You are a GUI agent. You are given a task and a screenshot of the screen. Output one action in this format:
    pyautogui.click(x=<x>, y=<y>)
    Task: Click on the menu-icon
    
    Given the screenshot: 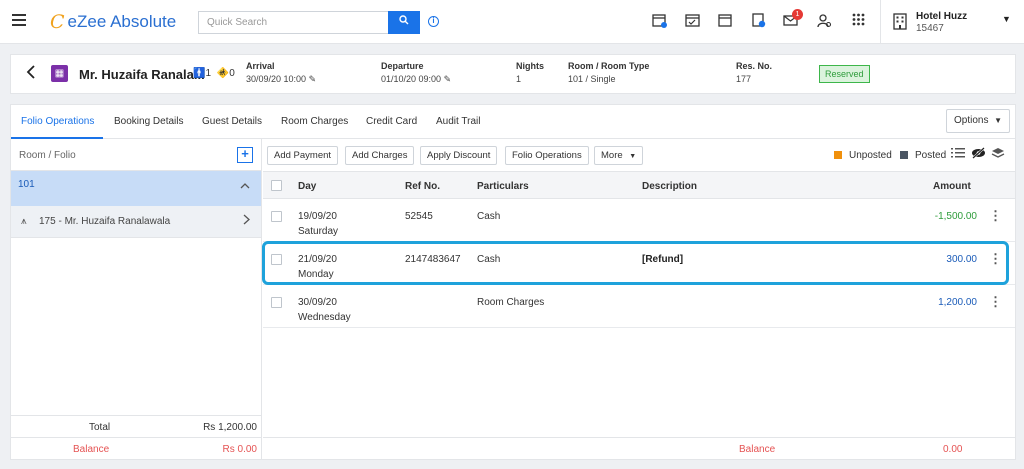 What is the action you would take?
    pyautogui.click(x=19, y=20)
    